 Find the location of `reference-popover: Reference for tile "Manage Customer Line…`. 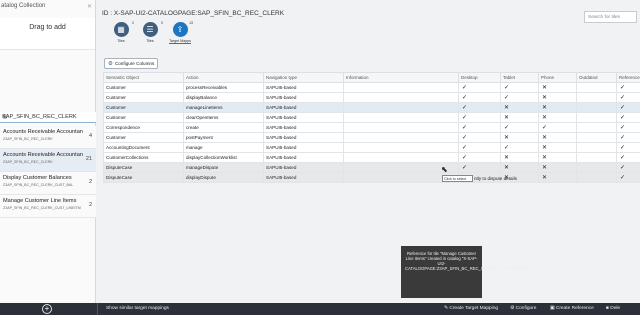

reference-popover: Reference for tile "Manage Customer Line… is located at coordinates (465, 272).